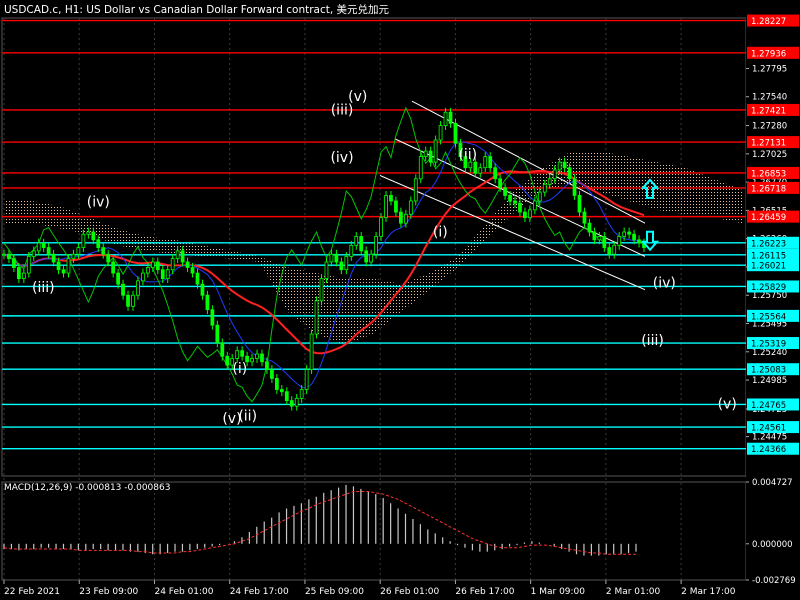  What do you see at coordinates (768, 267) in the screenshot?
I see `support-tag: 1.26021` at bounding box center [768, 267].